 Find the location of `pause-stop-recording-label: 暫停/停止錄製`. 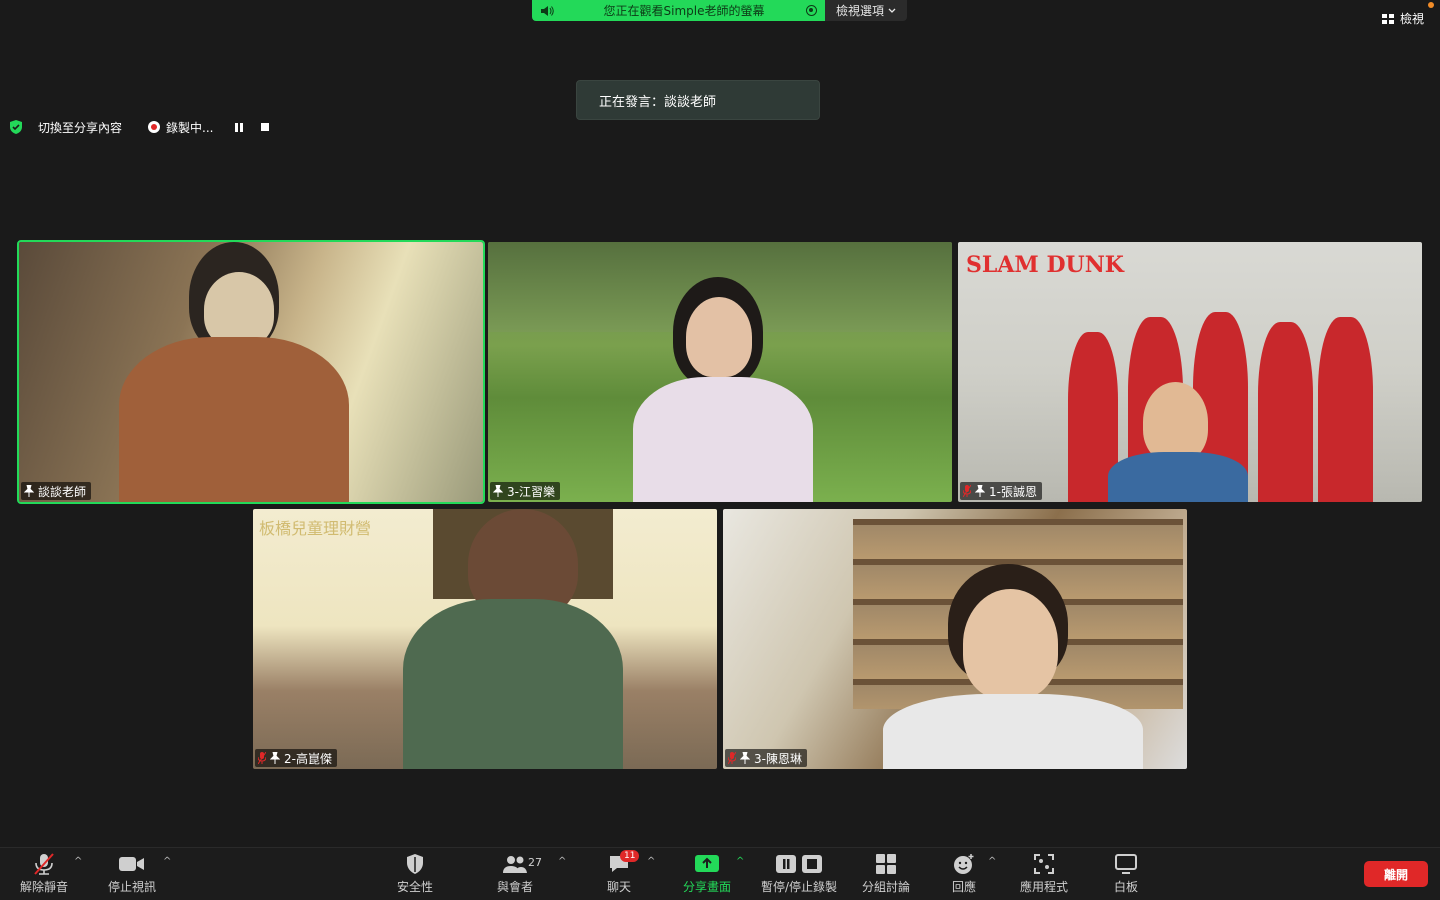

pause-stop-recording-label: 暫停/停止錄製 is located at coordinates (799, 887).